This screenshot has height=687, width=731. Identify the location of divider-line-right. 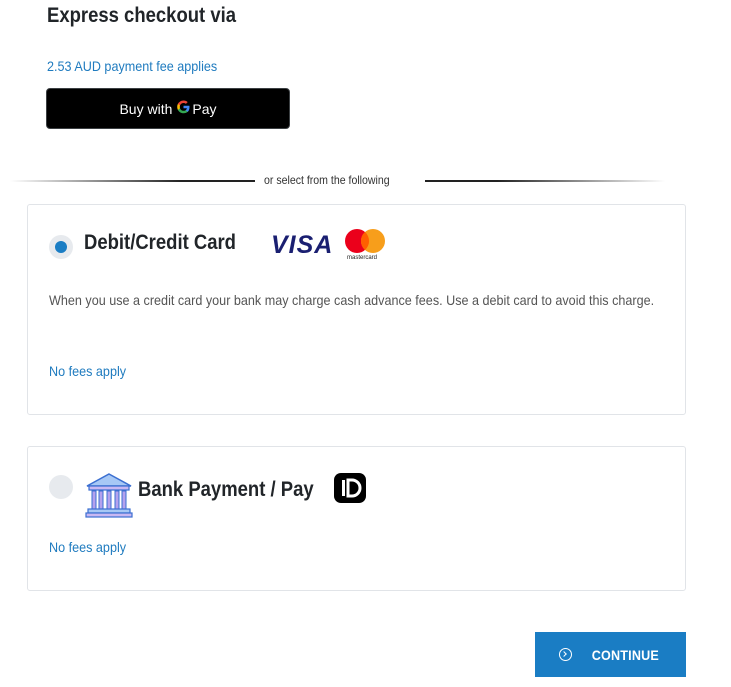
(545, 181).